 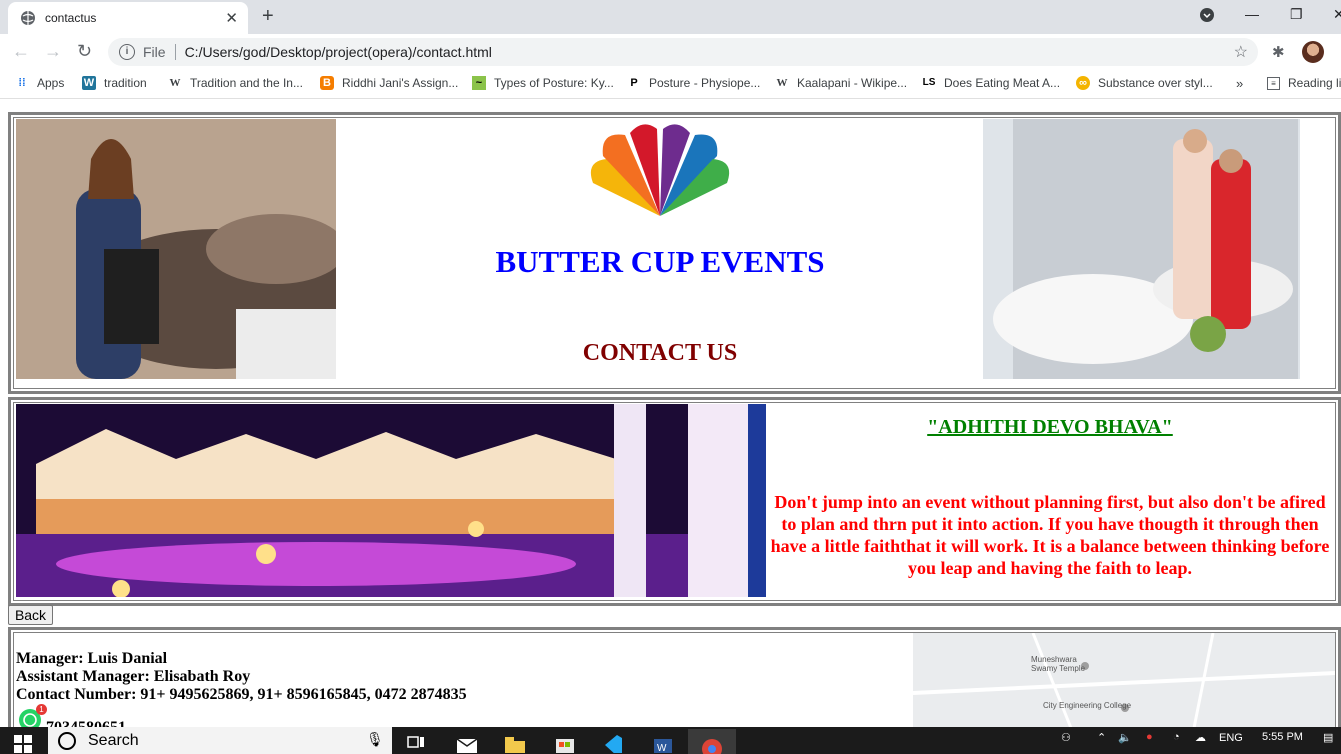 I want to click on motto-heading: "ADHITHI DEVO BHAVA", so click(x=1050, y=427).